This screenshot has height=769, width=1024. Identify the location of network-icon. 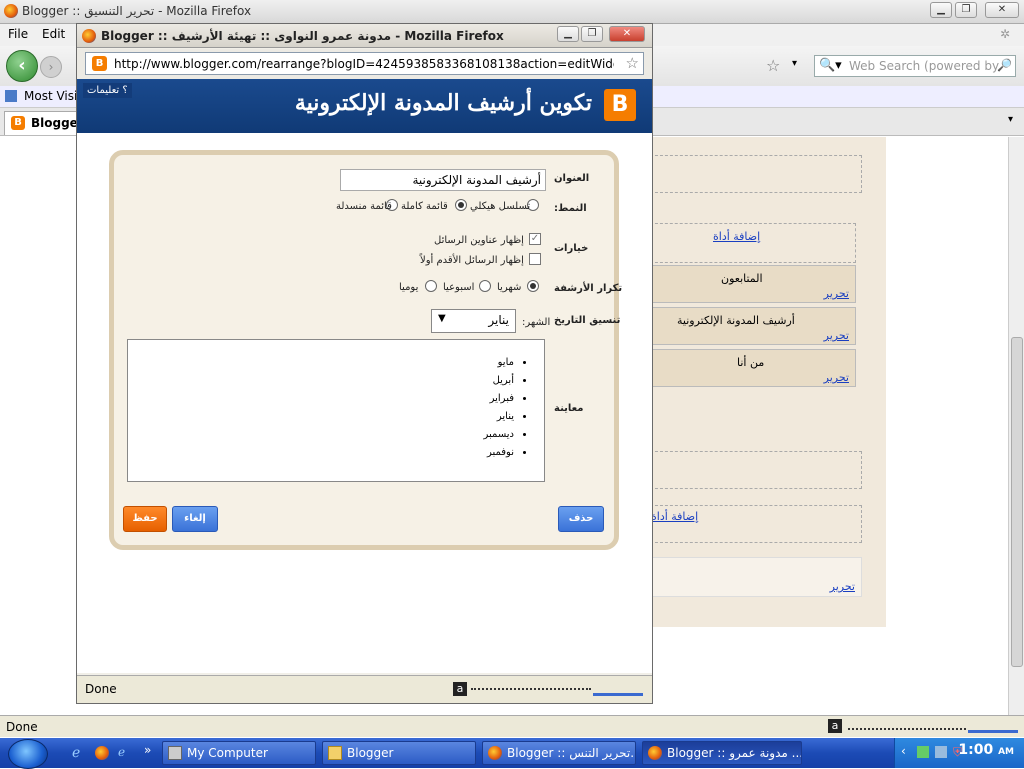
(923, 752).